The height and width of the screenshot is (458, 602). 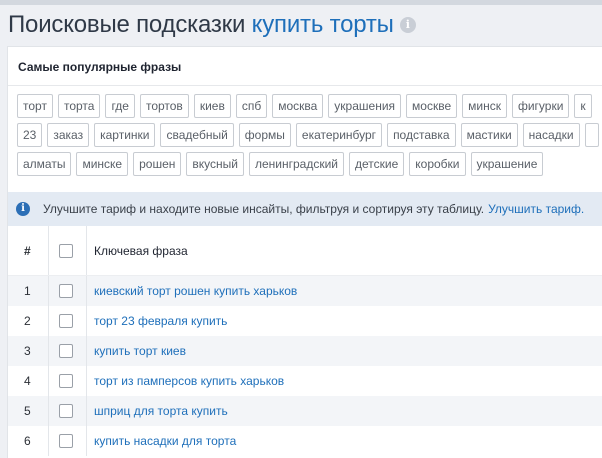 I want to click on keyword-phrase-link: купить насадки для торта, so click(x=161, y=441).